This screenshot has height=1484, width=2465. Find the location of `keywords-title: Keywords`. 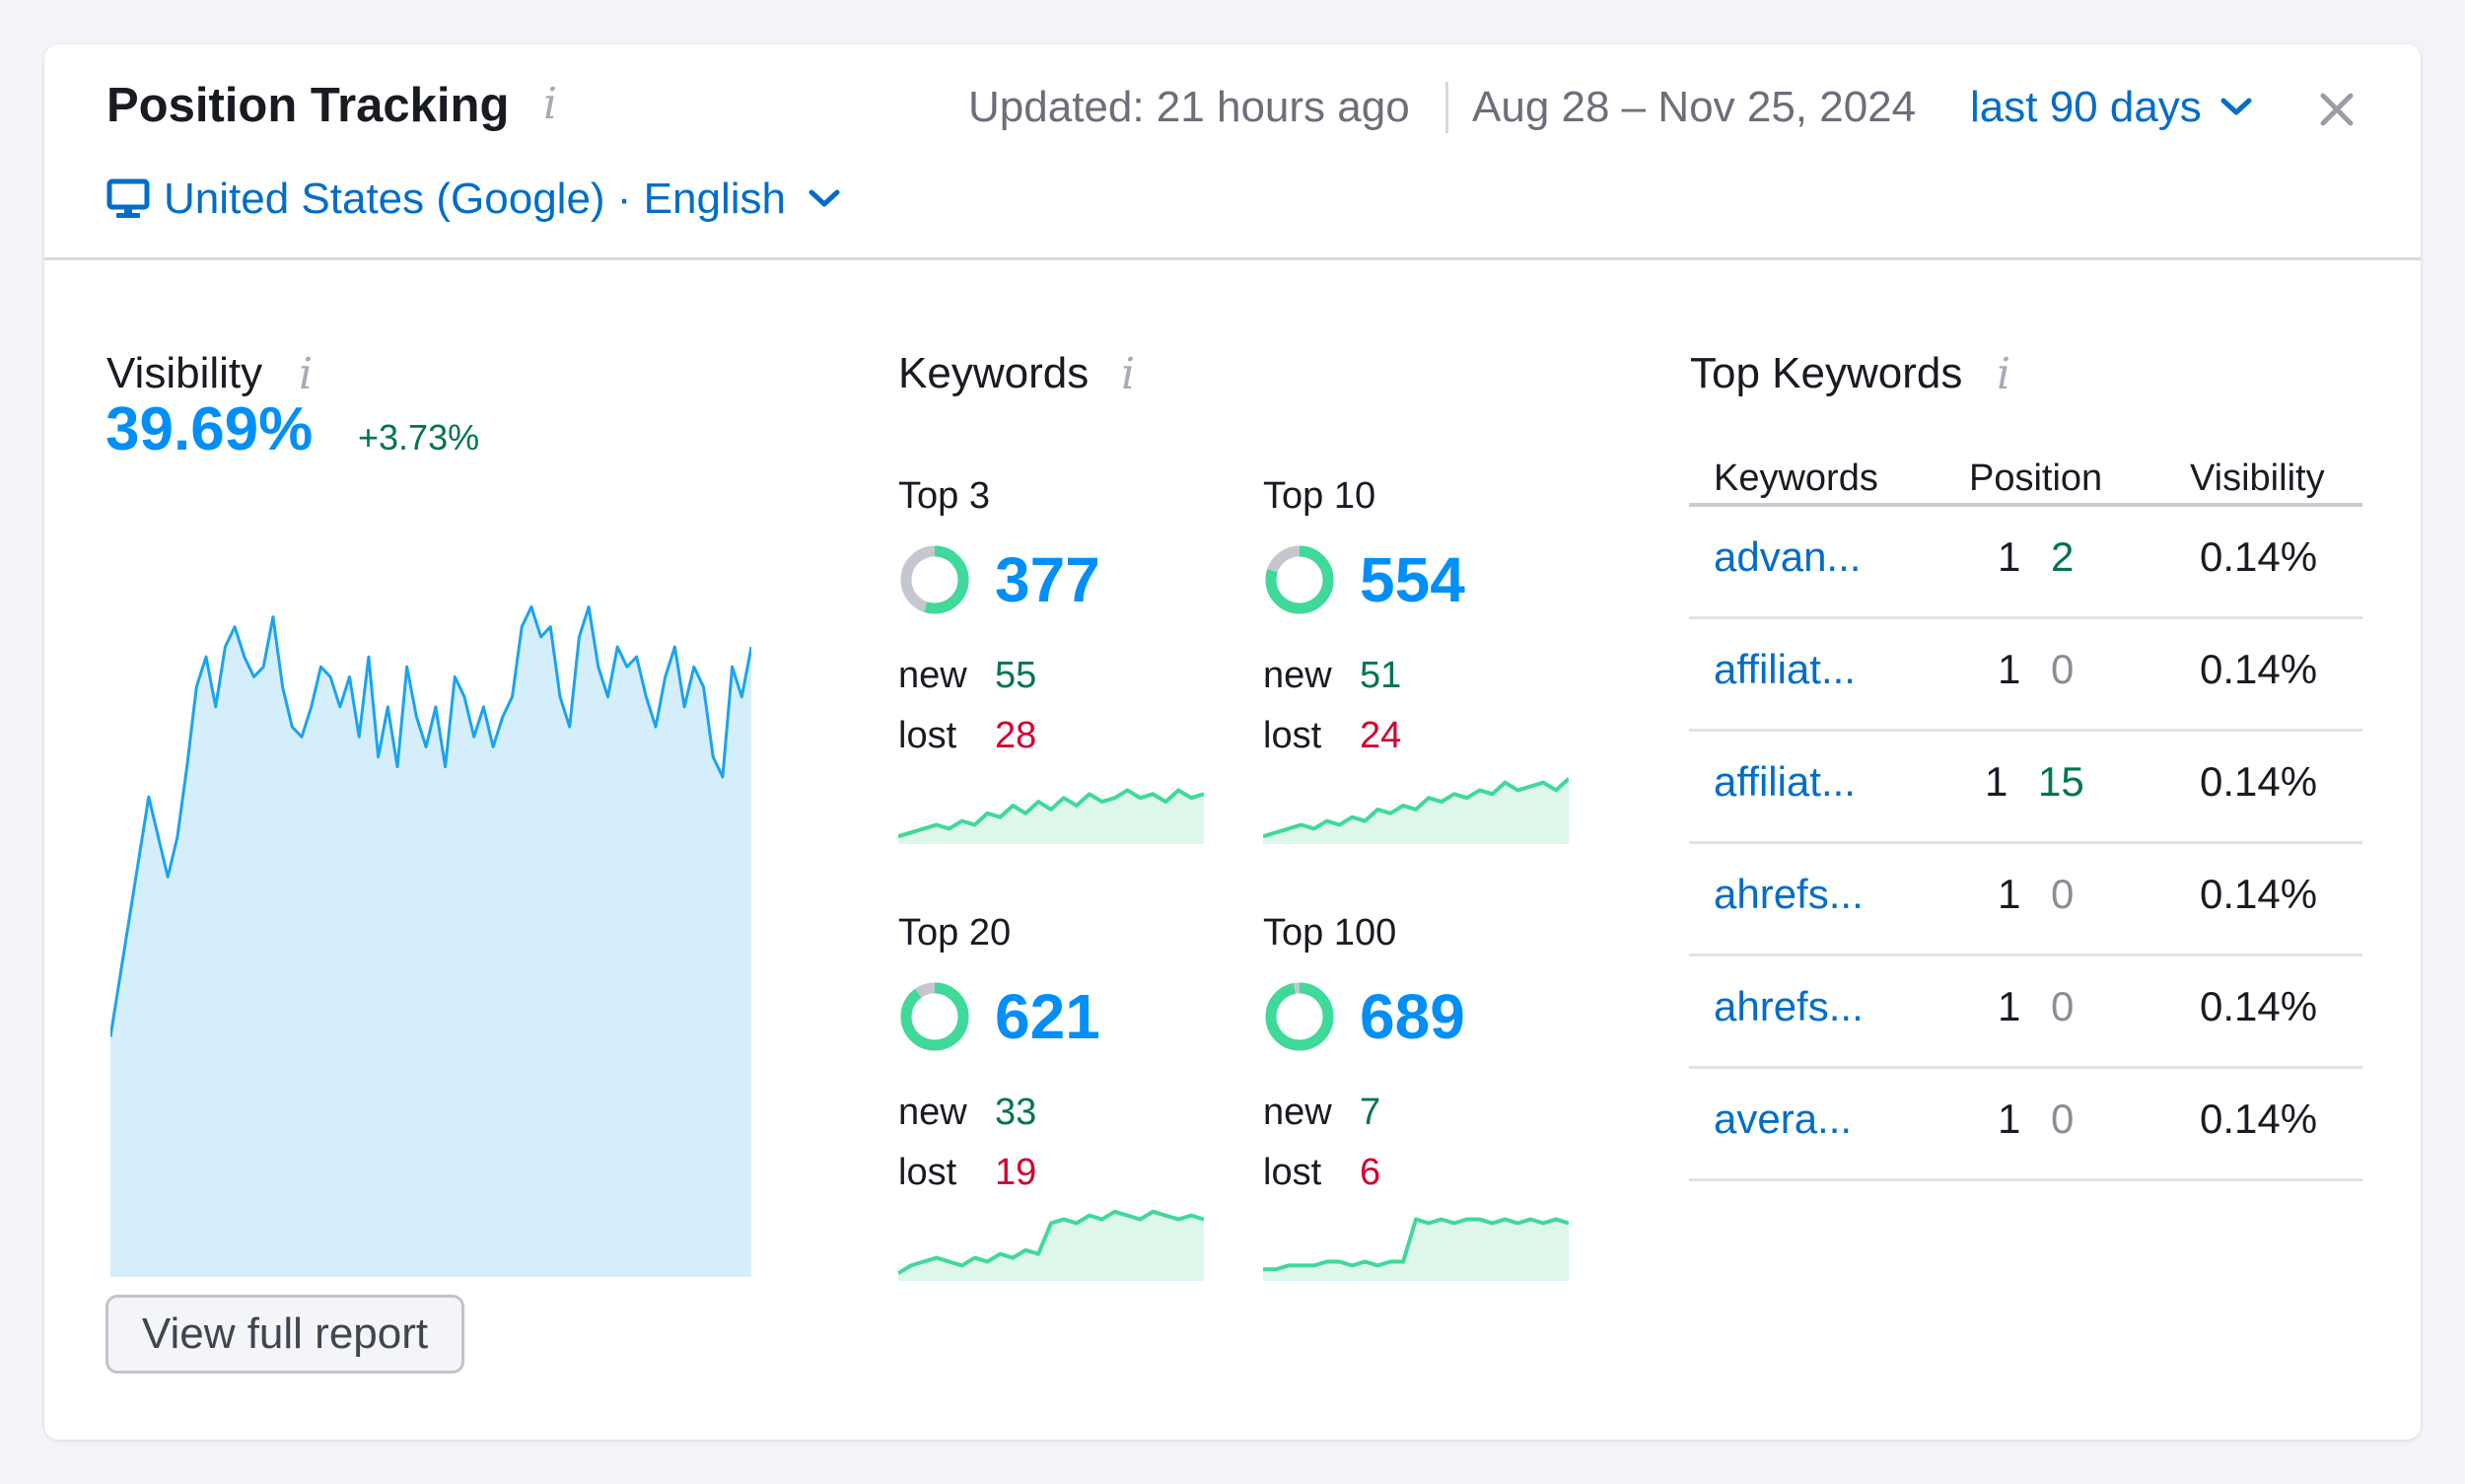

keywords-title: Keywords is located at coordinates (994, 373).